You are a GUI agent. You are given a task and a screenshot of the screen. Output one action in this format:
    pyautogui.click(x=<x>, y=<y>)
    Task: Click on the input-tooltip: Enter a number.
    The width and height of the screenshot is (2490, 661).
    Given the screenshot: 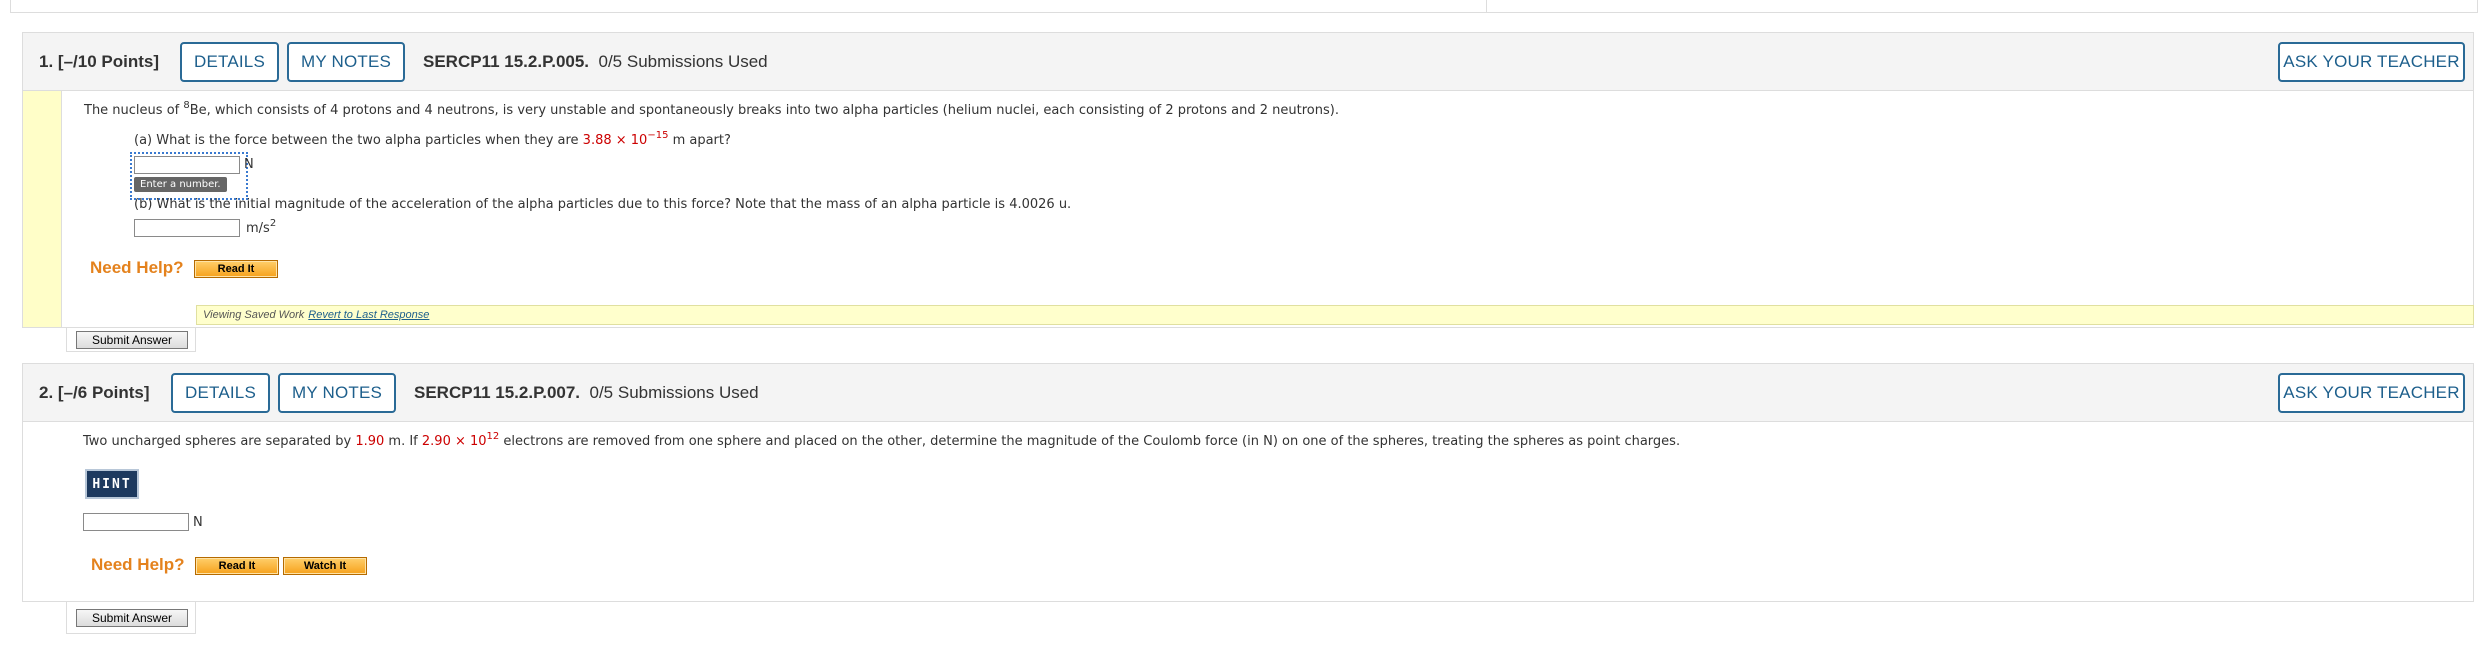 What is the action you would take?
    pyautogui.click(x=180, y=184)
    